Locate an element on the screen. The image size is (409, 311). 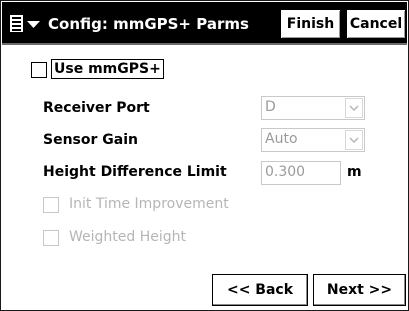
menu-button is located at coordinates (26, 24).